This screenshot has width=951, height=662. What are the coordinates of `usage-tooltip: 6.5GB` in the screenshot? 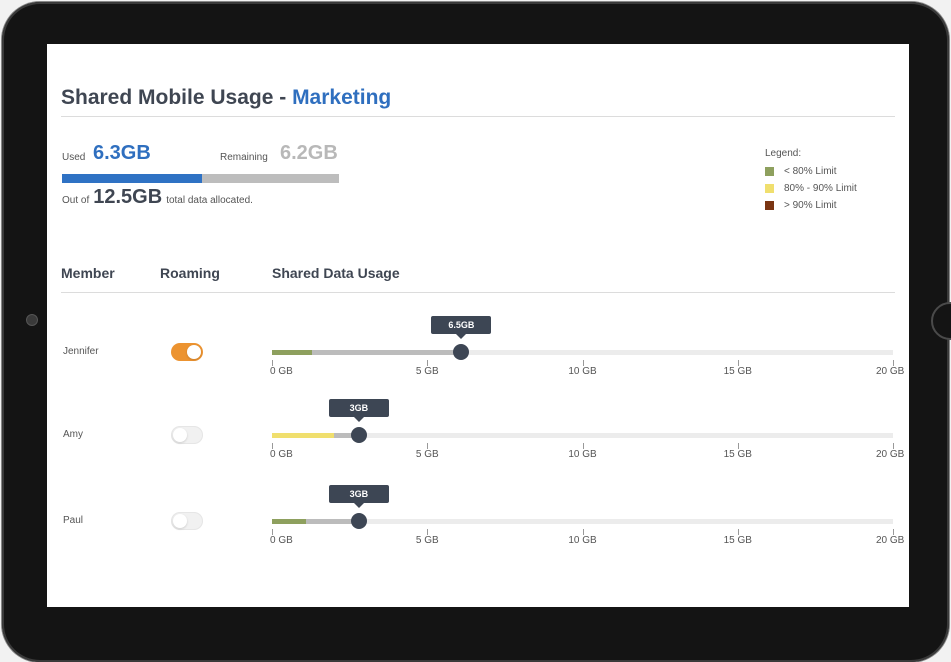 It's located at (461, 327).